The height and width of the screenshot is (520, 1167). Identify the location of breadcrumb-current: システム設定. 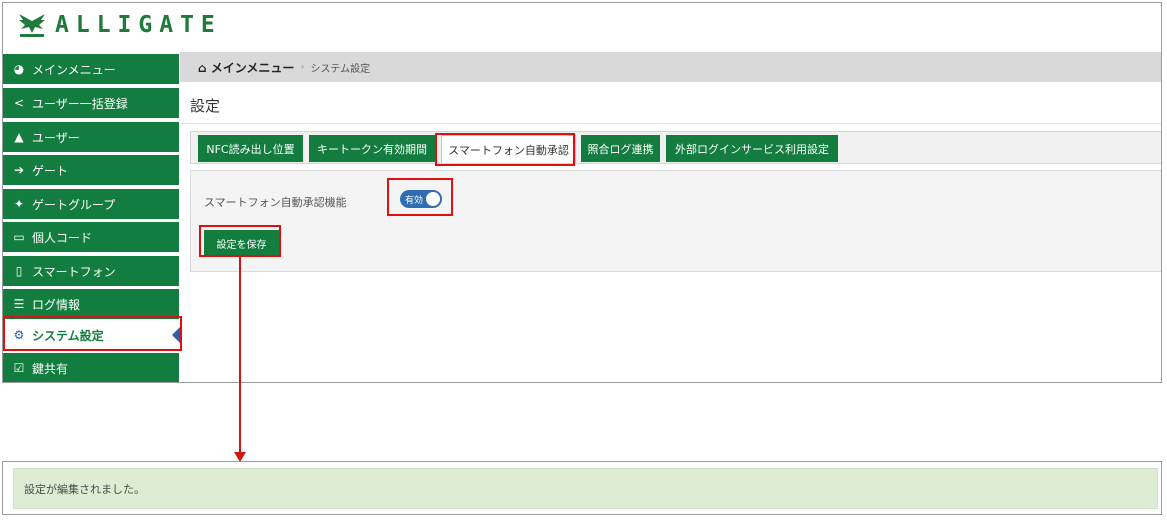
(340, 69).